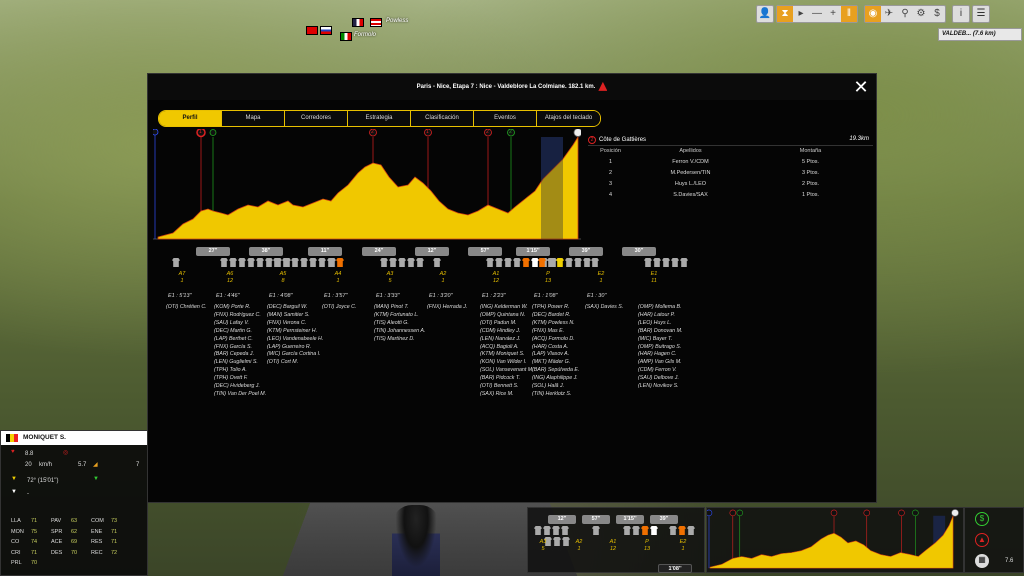 The height and width of the screenshot is (576, 1024). What do you see at coordinates (660, 355) in the screenshot?
I see `rider-name-item: (HAR) Hagen C.` at bounding box center [660, 355].